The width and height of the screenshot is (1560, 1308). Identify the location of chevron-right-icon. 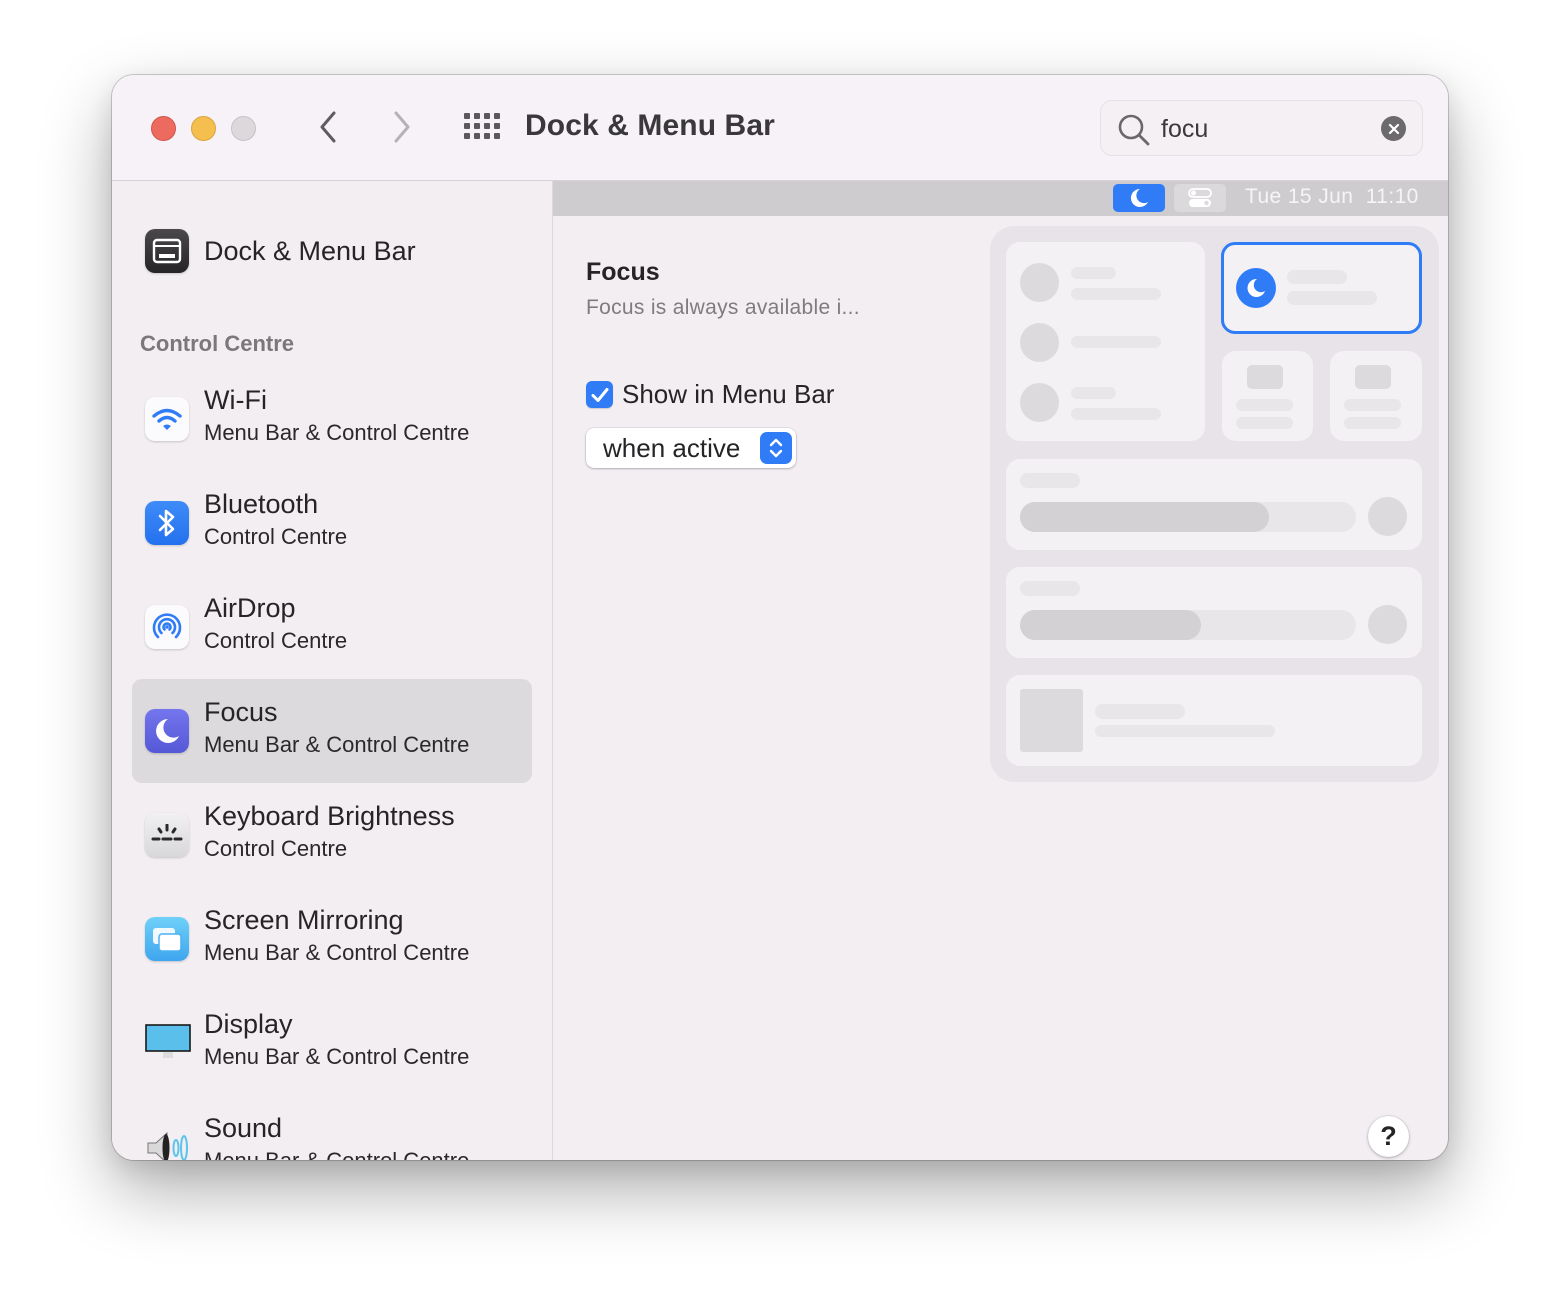
(402, 127).